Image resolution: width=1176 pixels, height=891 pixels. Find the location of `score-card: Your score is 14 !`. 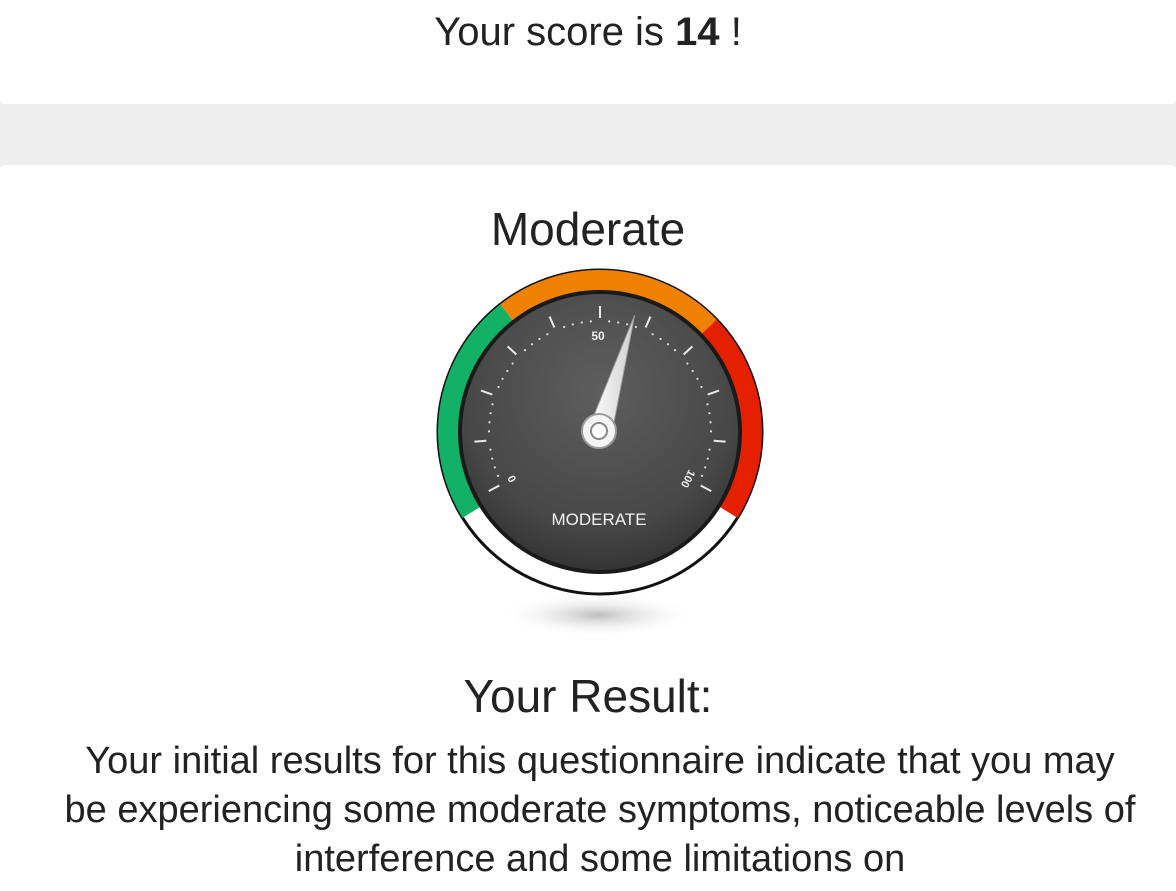

score-card: Your score is 14 ! is located at coordinates (588, 52).